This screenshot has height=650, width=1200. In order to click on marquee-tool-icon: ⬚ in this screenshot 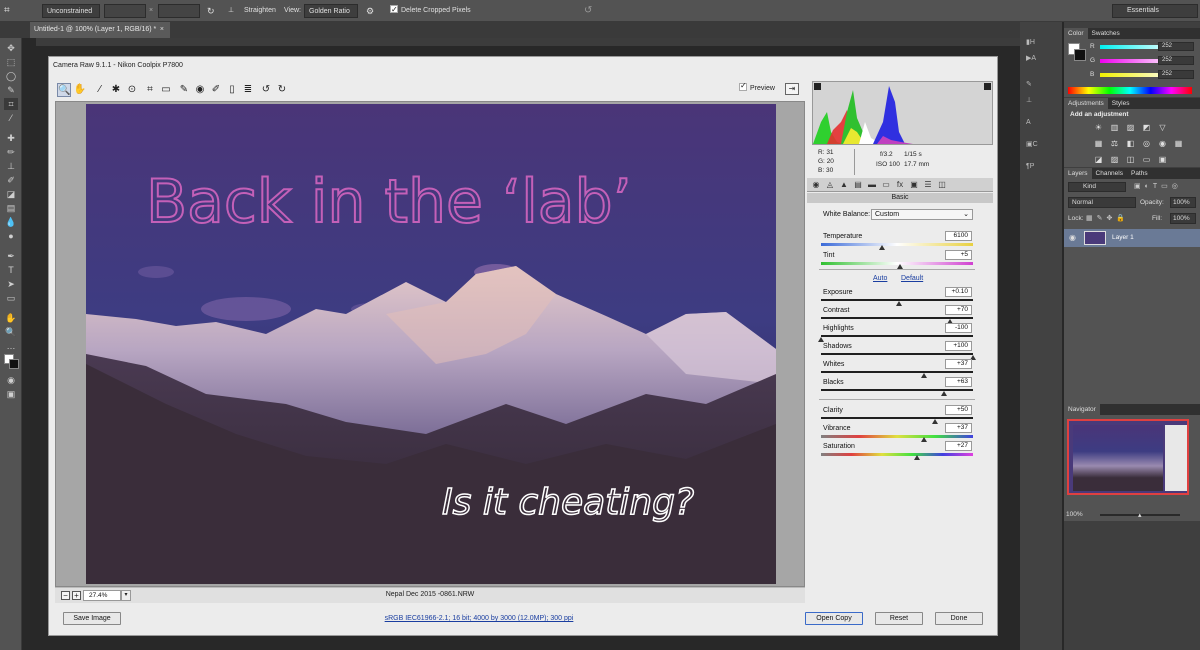, I will do `click(11, 62)`.